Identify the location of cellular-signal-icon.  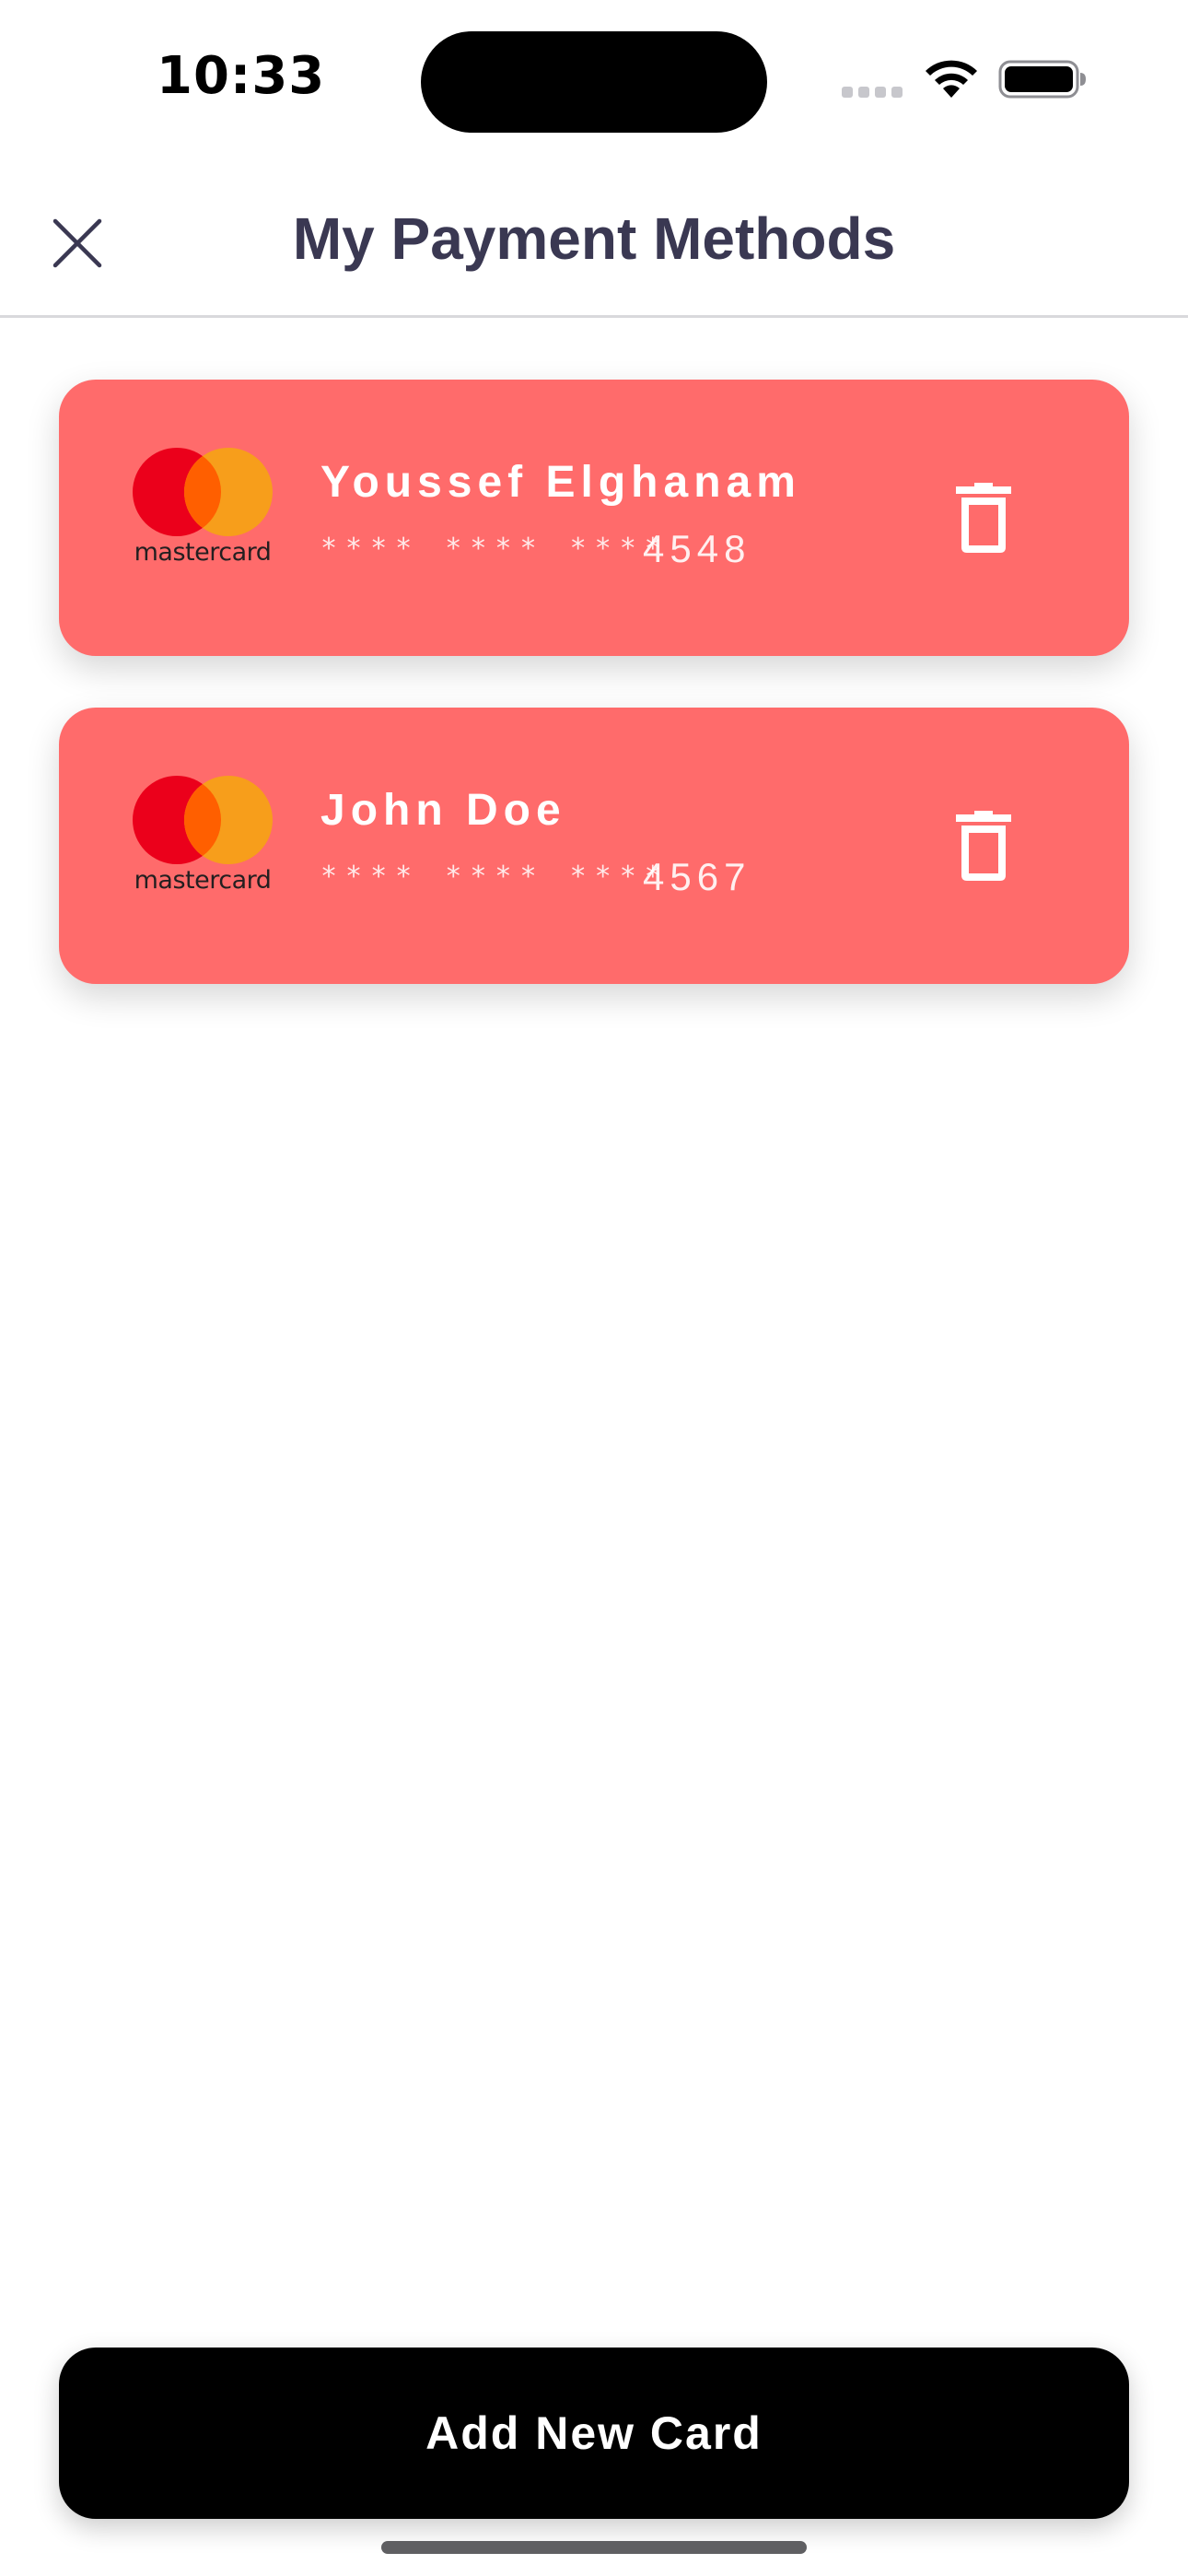
(873, 93).